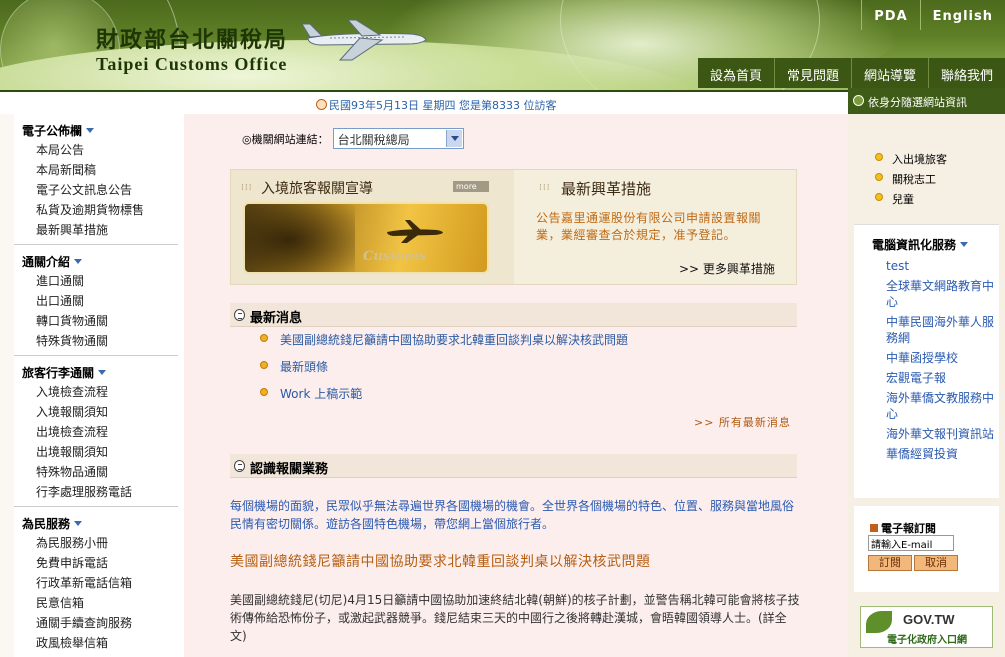 The height and width of the screenshot is (657, 1005). Describe the element at coordinates (100, 641) in the screenshot. I see `sidebar-item: 政風檢舉信箱` at that location.